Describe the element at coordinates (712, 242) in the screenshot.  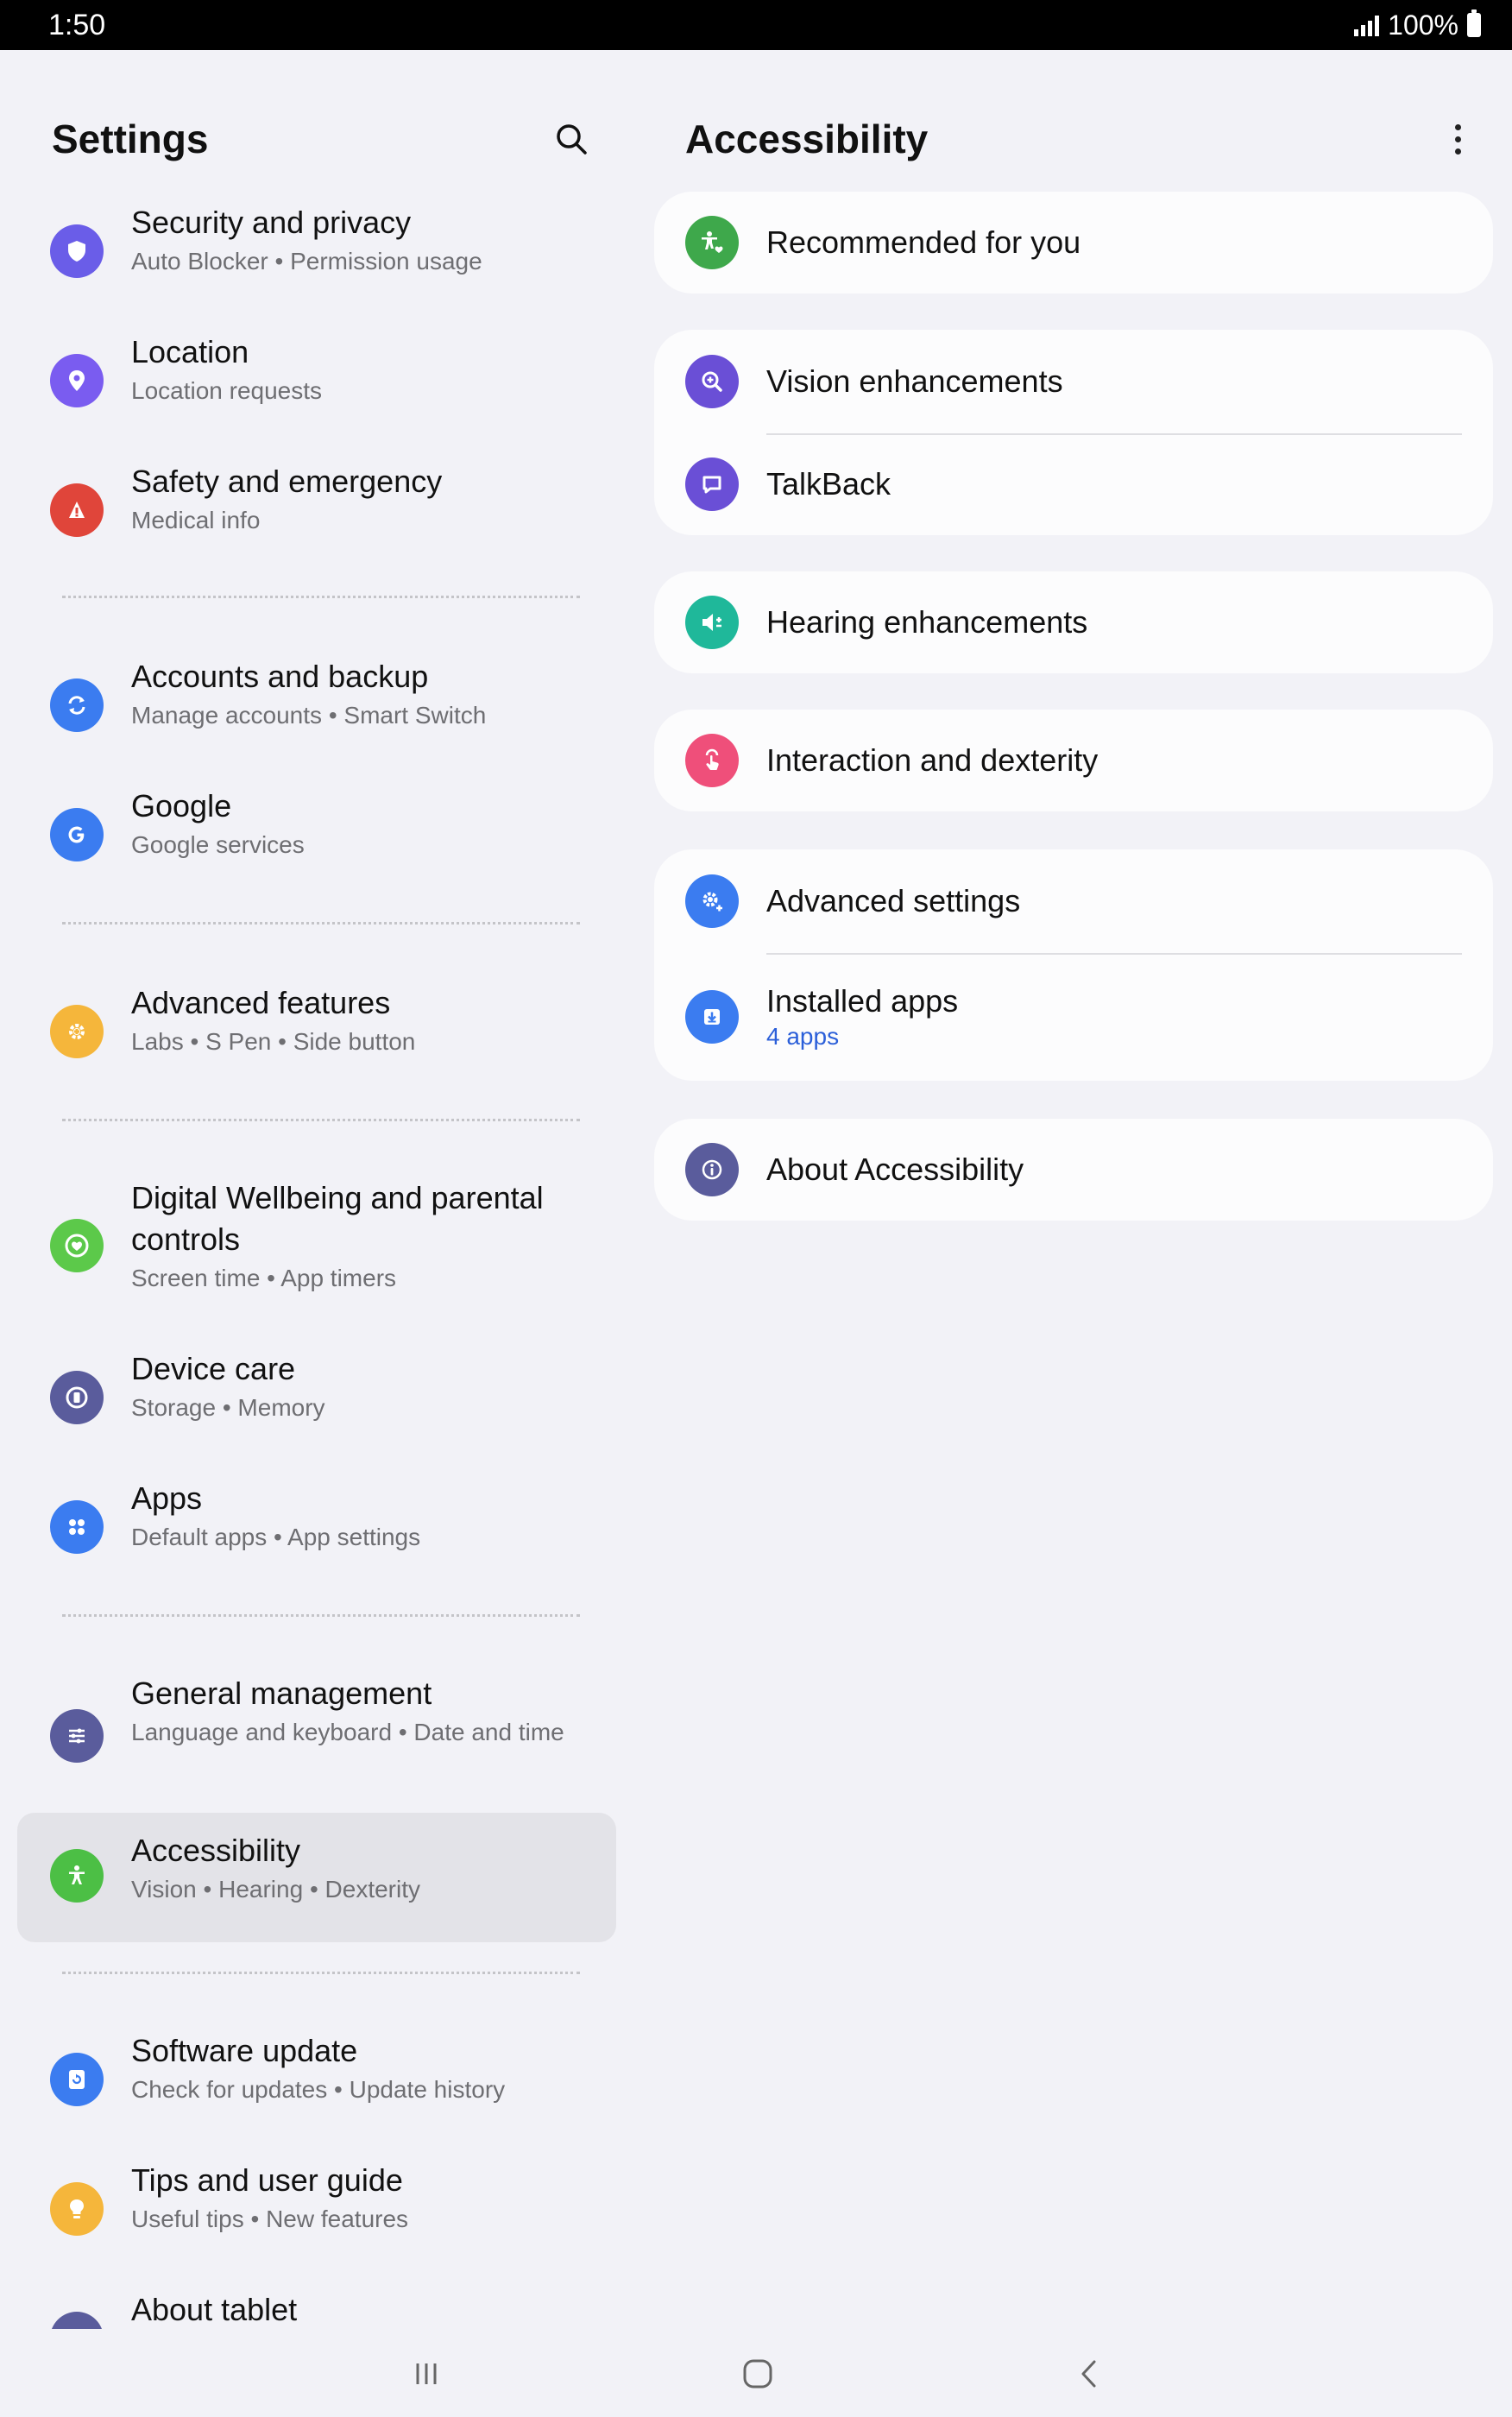
I see `accessibility-heart-icon` at that location.